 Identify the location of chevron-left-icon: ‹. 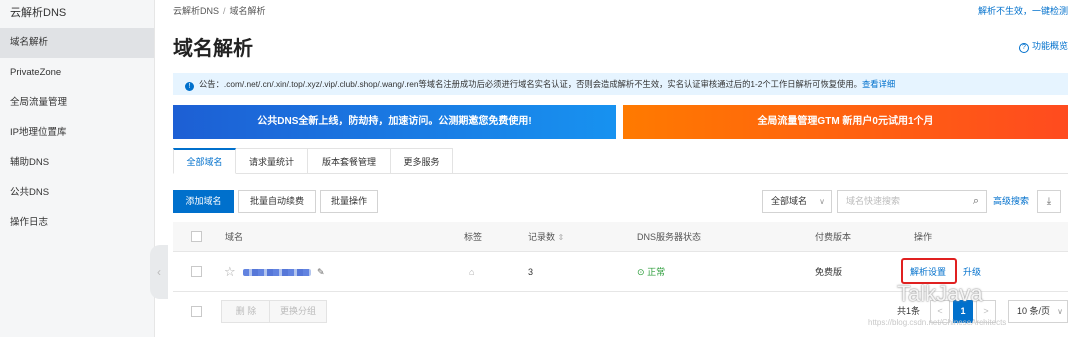
(159, 272).